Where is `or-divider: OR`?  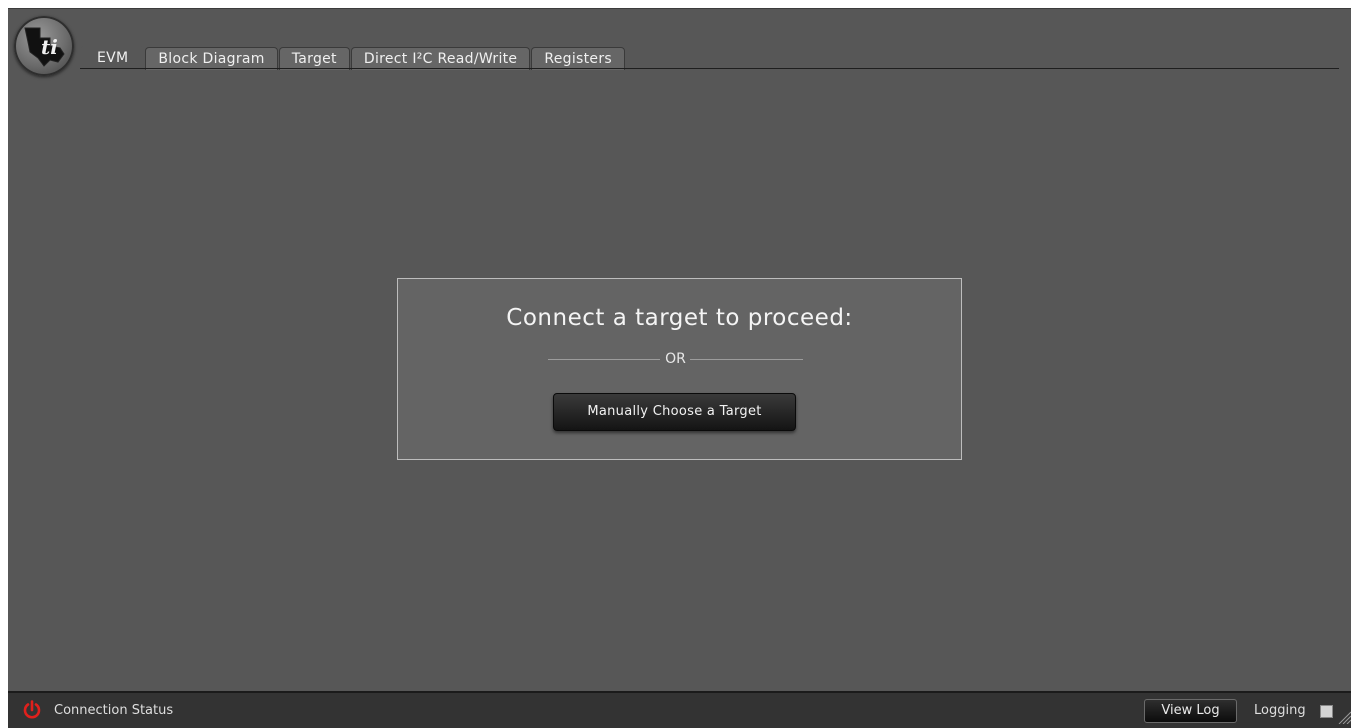
or-divider: OR is located at coordinates (675, 360).